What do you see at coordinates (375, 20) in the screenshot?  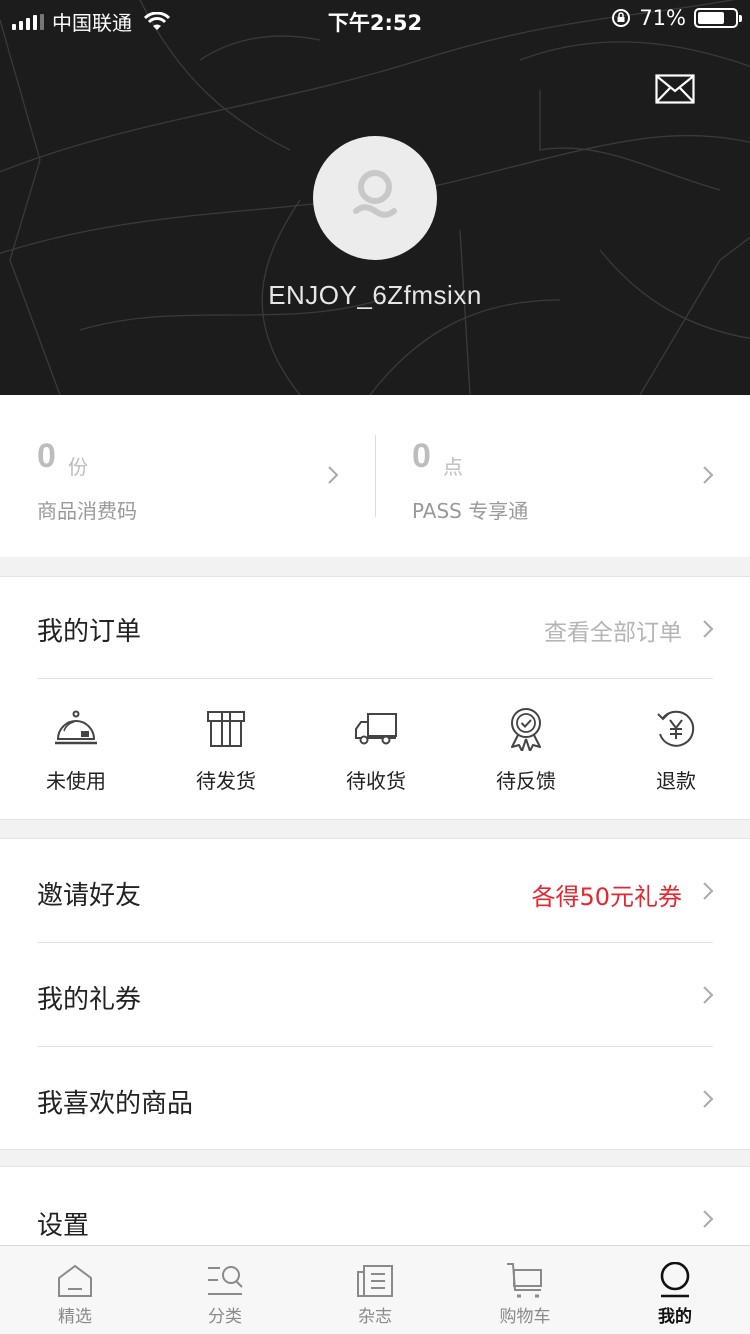 I see `status-bar: 中国联通 下午2:52 71%` at bounding box center [375, 20].